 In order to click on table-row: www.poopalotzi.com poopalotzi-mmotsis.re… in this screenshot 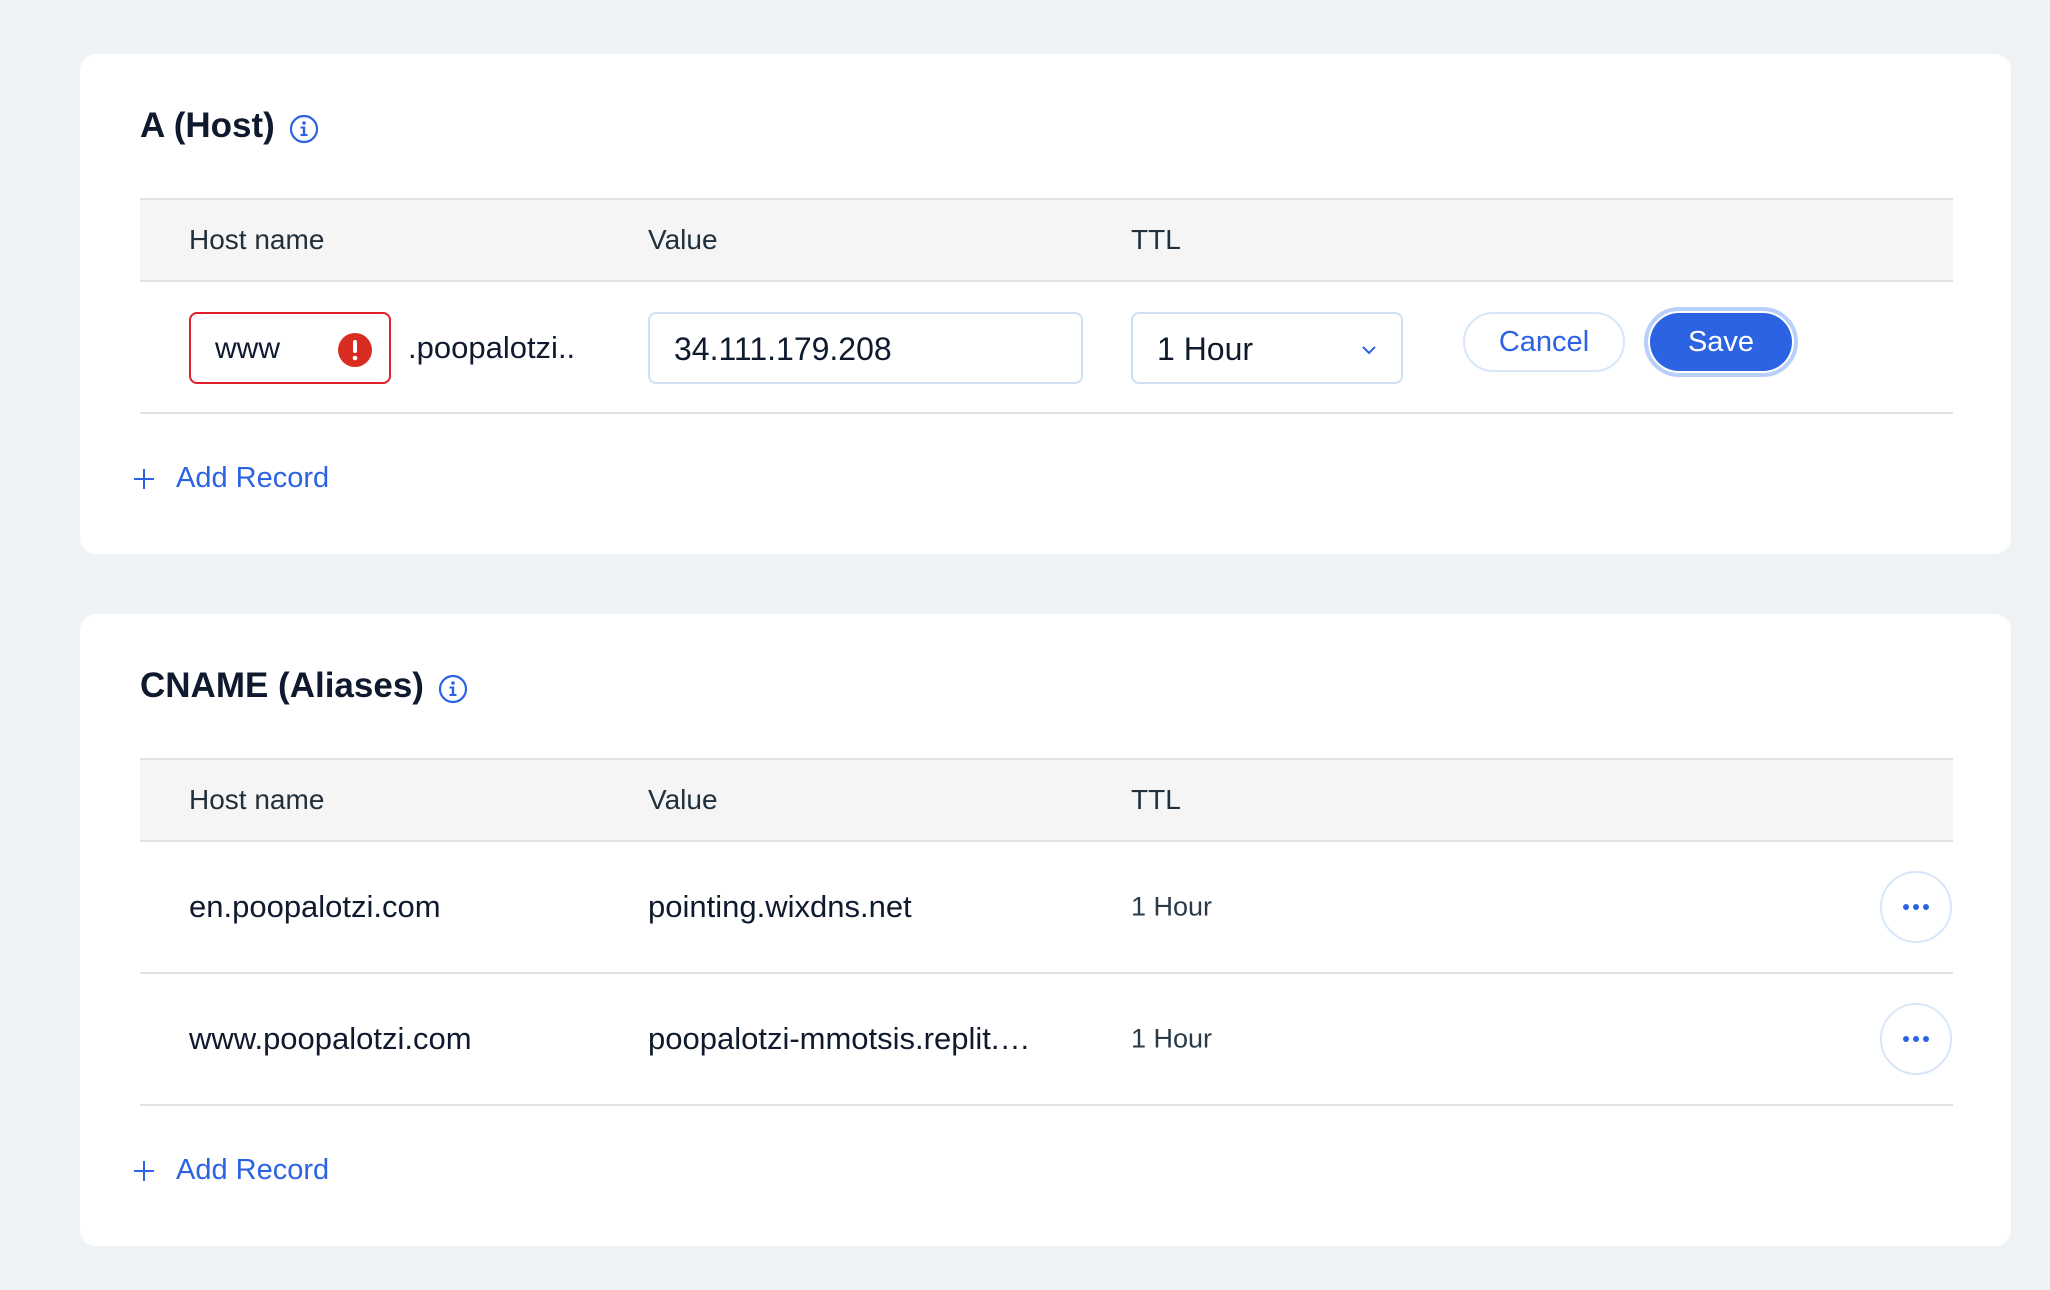, I will do `click(1046, 1040)`.